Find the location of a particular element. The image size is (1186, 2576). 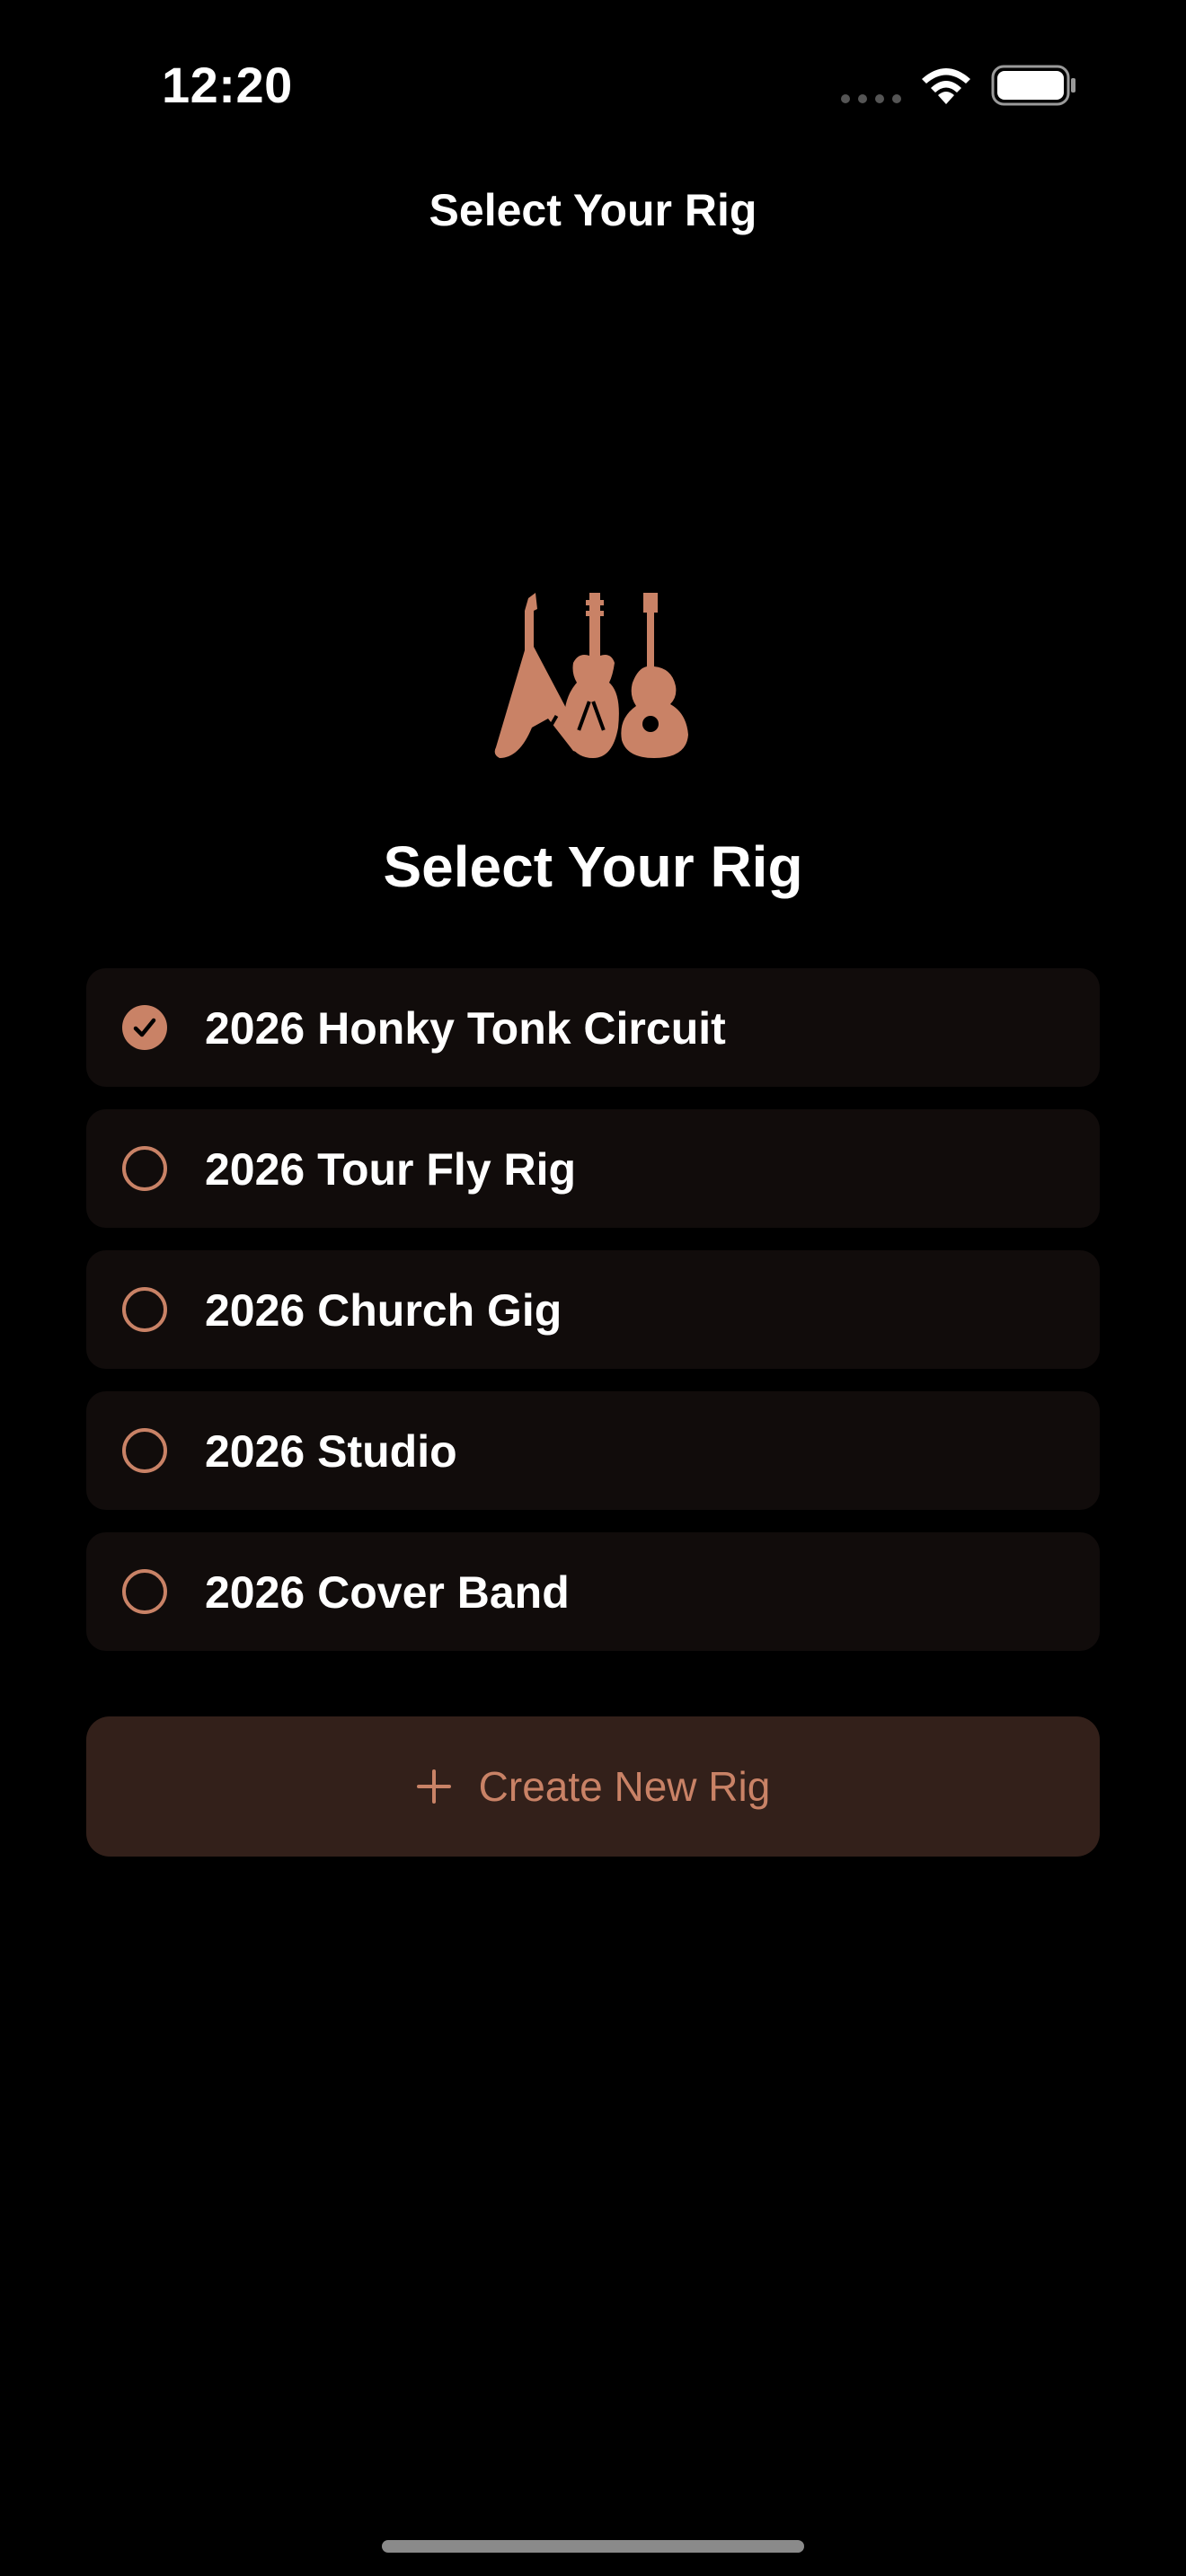

home-indicator is located at coordinates (593, 2546).